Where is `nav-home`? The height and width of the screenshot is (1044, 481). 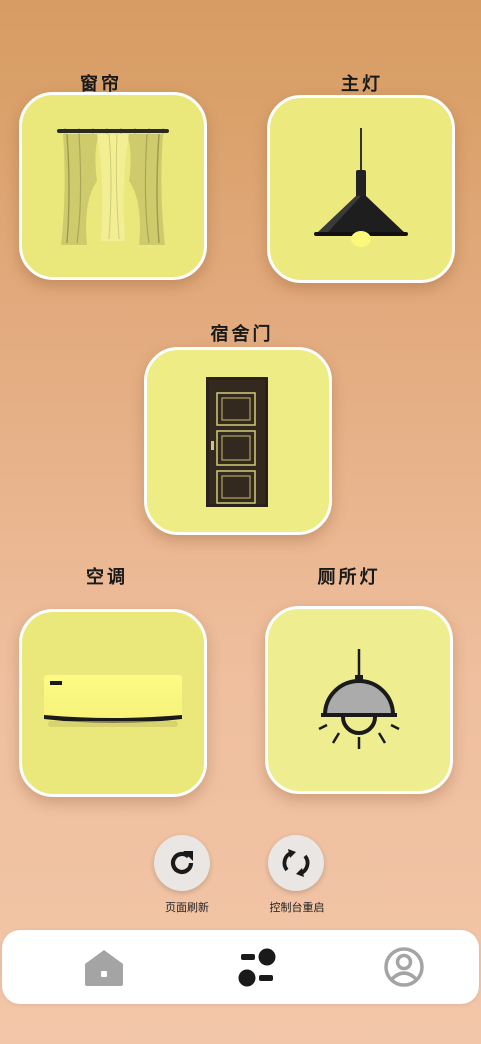 nav-home is located at coordinates (104, 967).